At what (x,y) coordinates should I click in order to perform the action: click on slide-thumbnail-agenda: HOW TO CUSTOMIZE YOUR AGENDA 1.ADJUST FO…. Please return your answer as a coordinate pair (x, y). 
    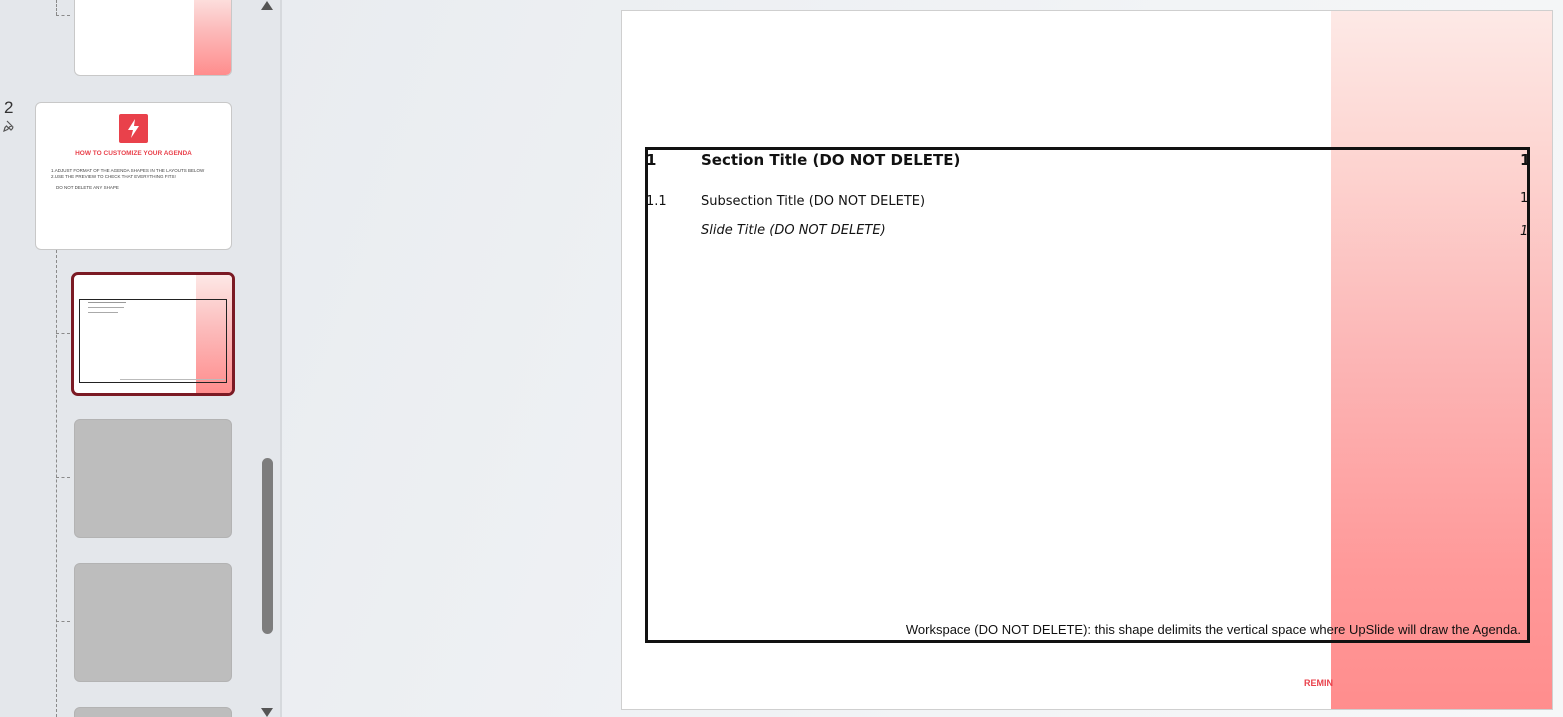
    Looking at the image, I should click on (133, 176).